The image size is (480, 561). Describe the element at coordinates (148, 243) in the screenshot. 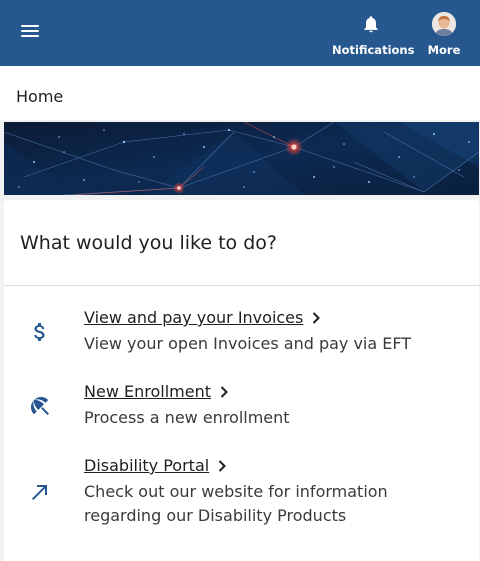

I see `card-title: What would you like to do?` at that location.